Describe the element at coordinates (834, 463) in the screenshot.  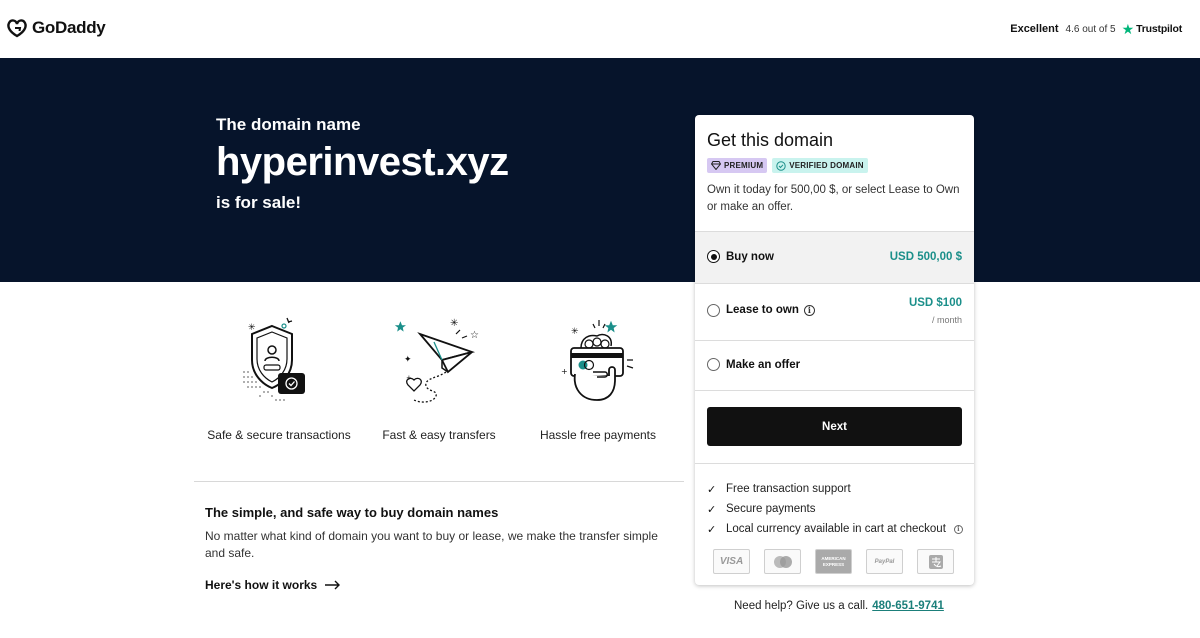
I see `card-divider` at that location.